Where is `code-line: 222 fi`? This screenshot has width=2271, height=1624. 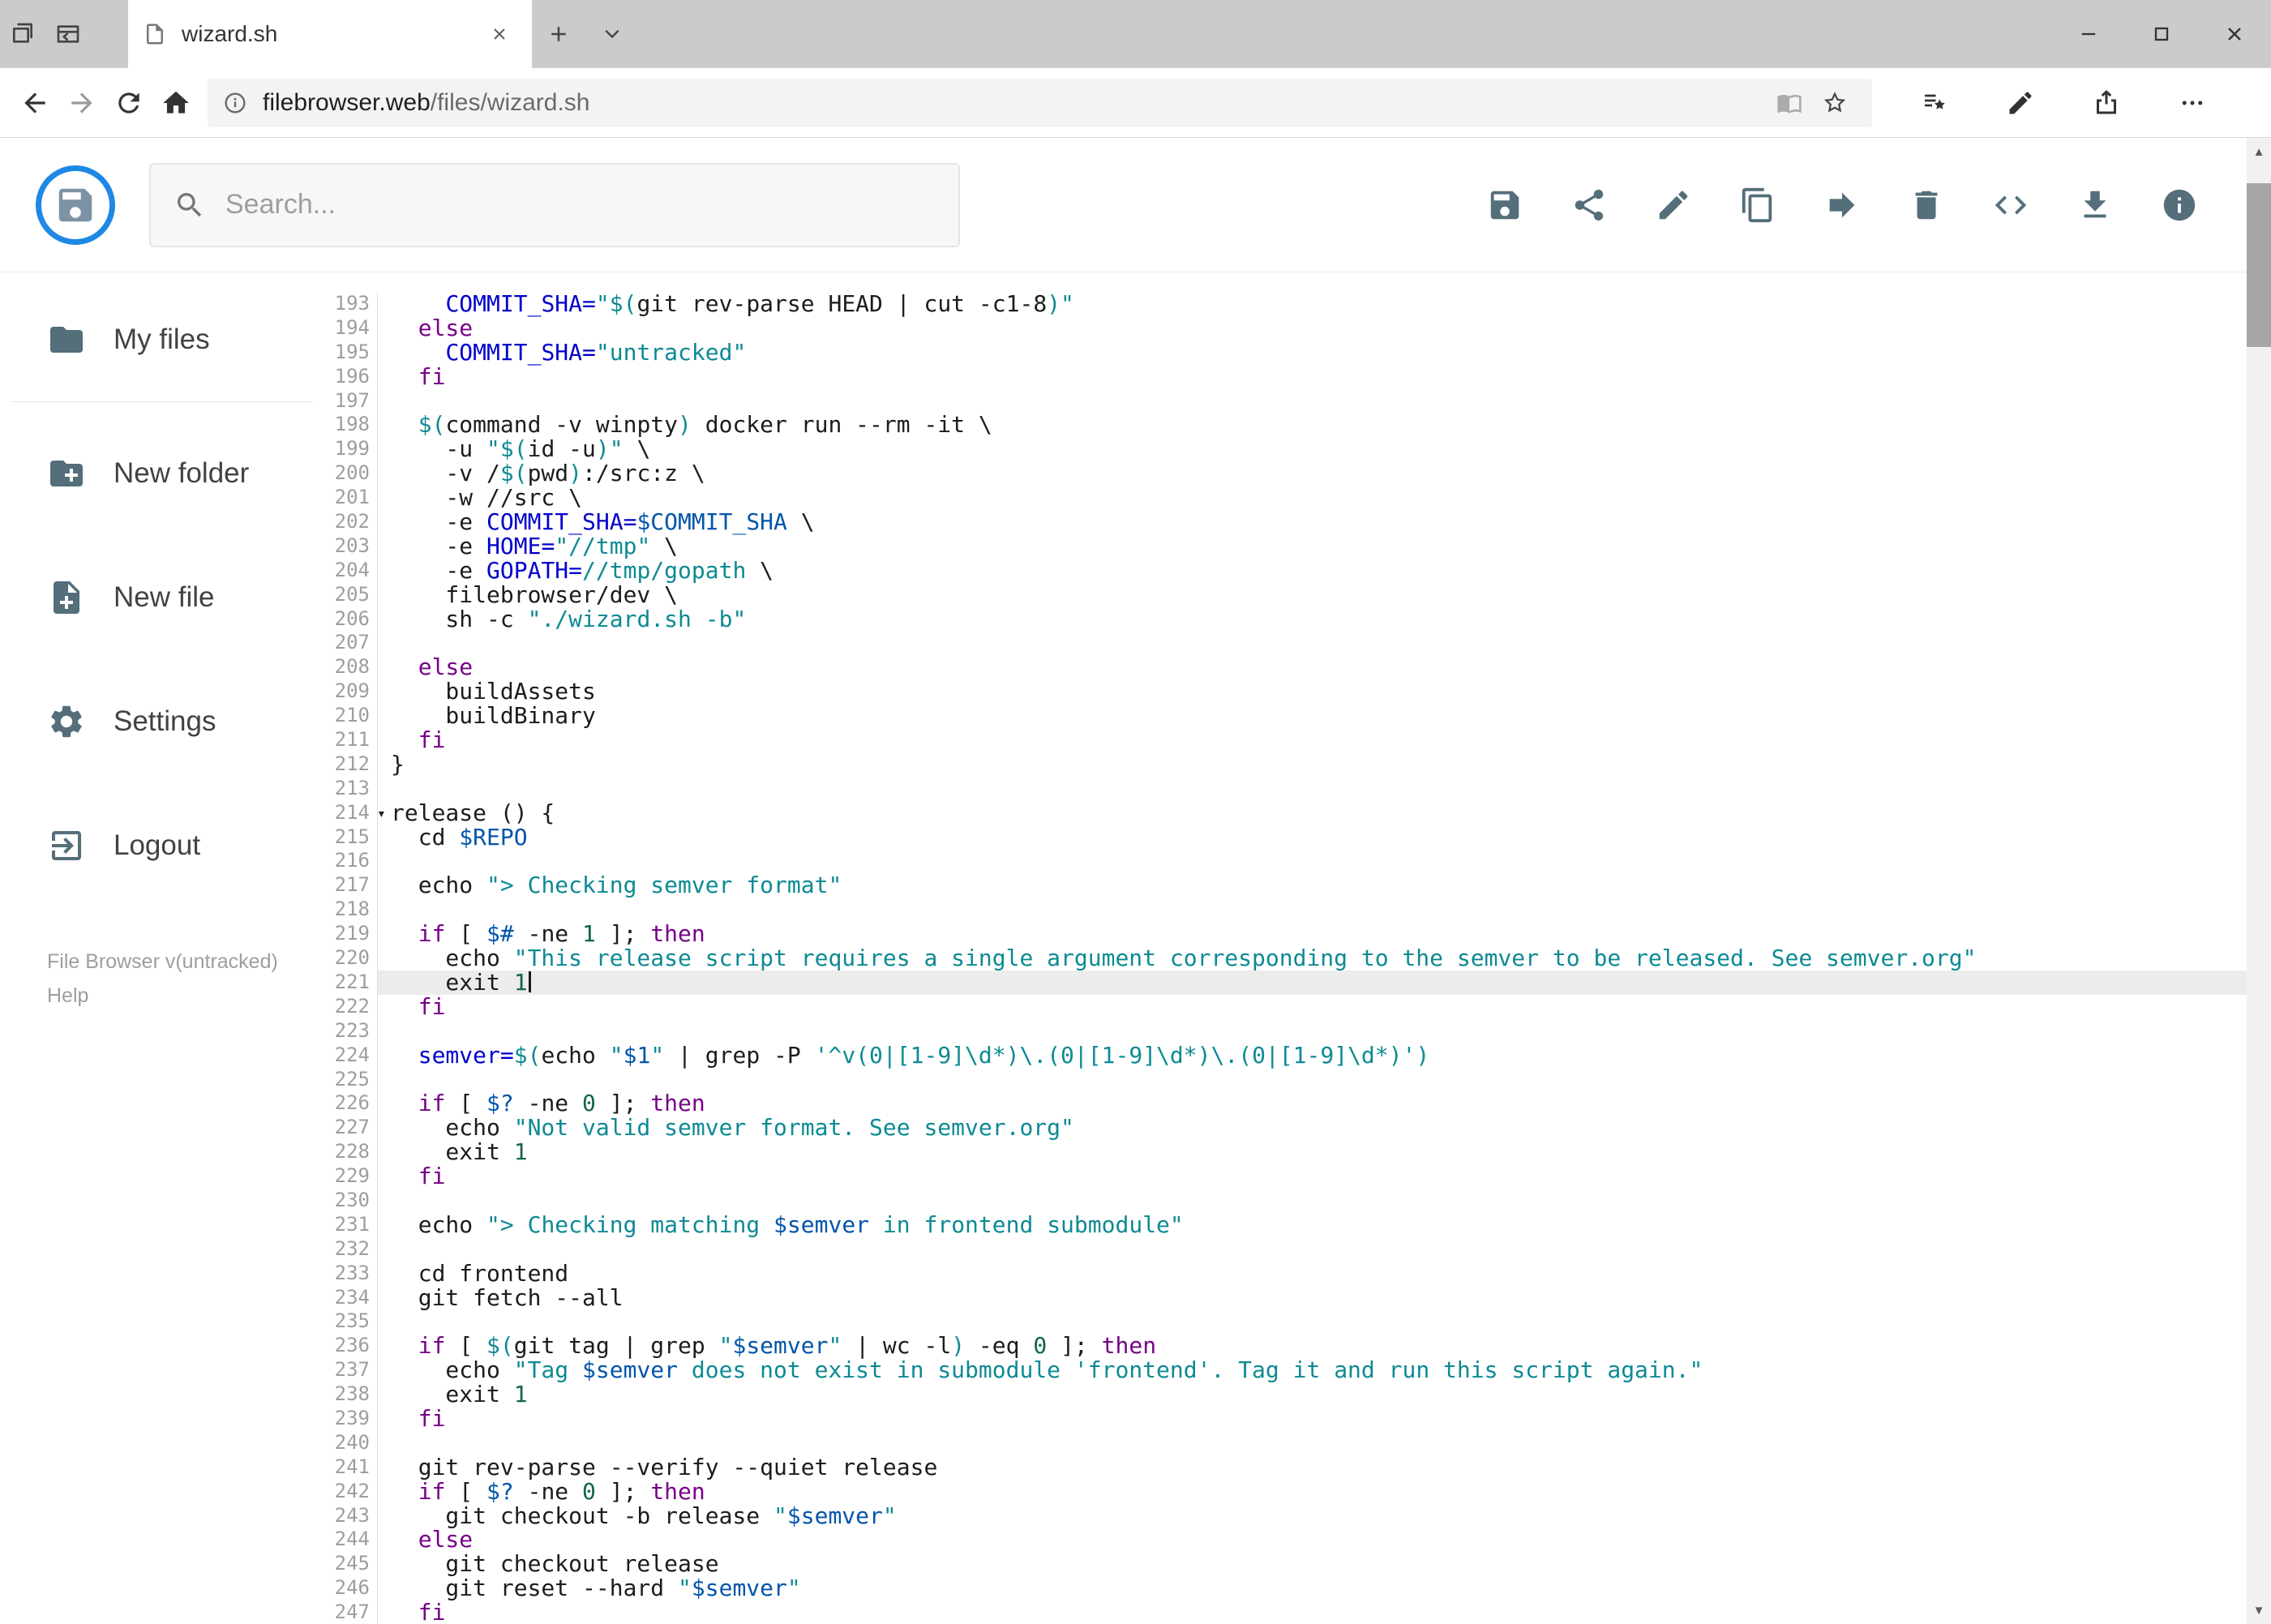 code-line: 222 fi is located at coordinates (1286, 1007).